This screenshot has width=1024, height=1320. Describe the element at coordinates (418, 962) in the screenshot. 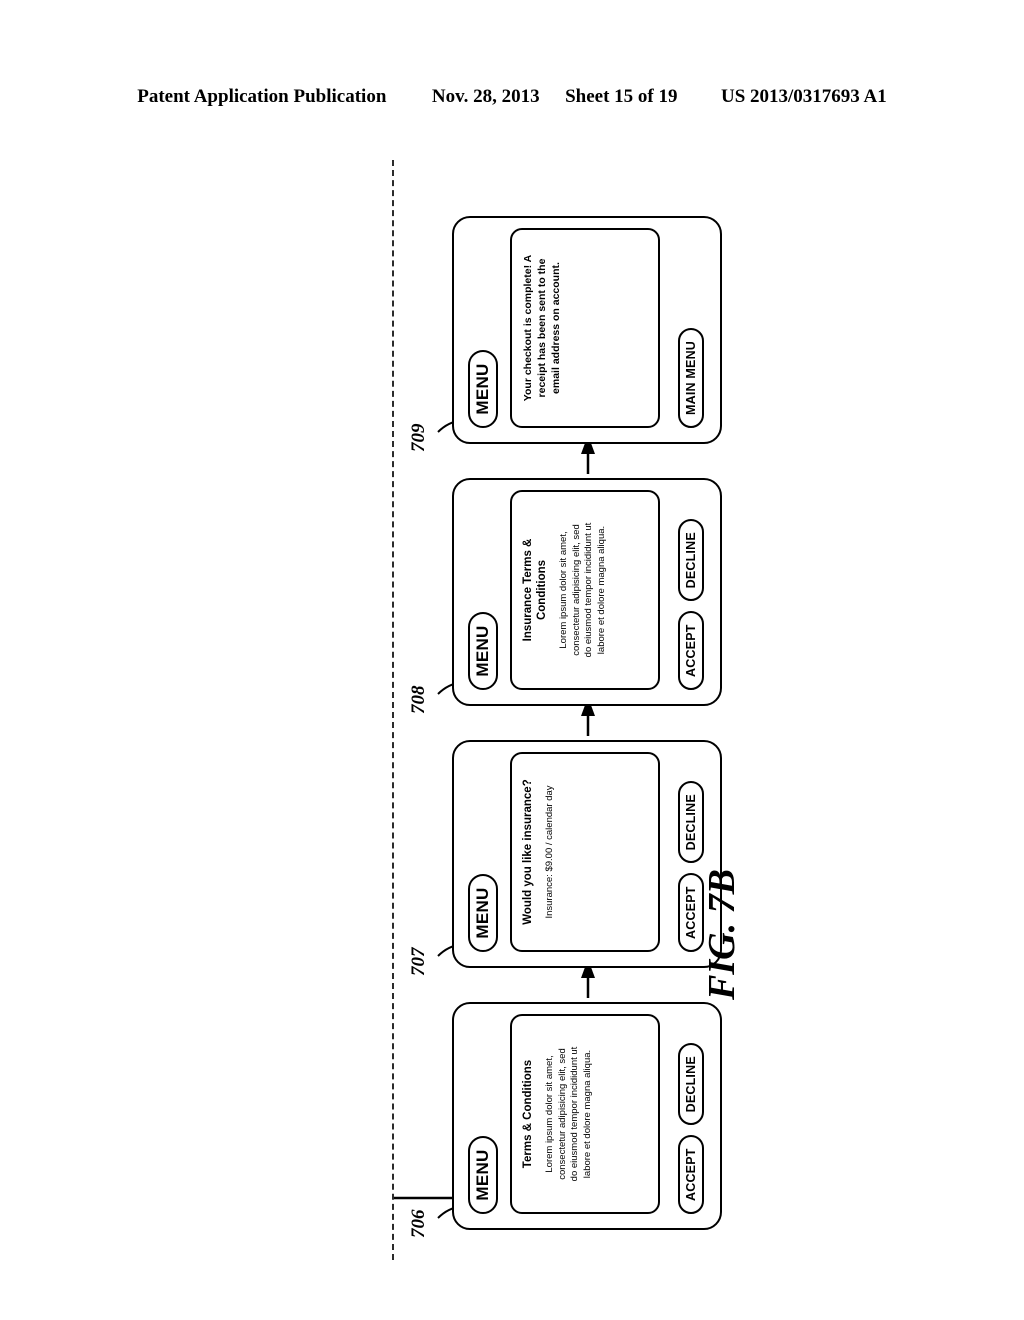

I see `reference-numeral-707: 707` at that location.